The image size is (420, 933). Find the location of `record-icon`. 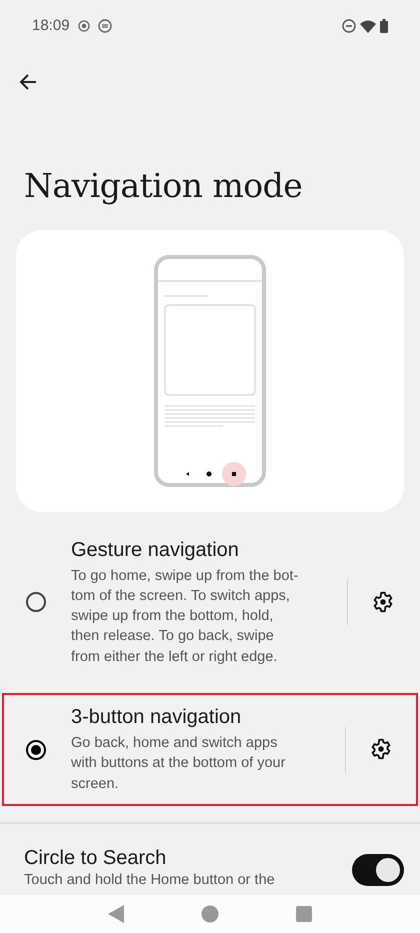

record-icon is located at coordinates (84, 26).